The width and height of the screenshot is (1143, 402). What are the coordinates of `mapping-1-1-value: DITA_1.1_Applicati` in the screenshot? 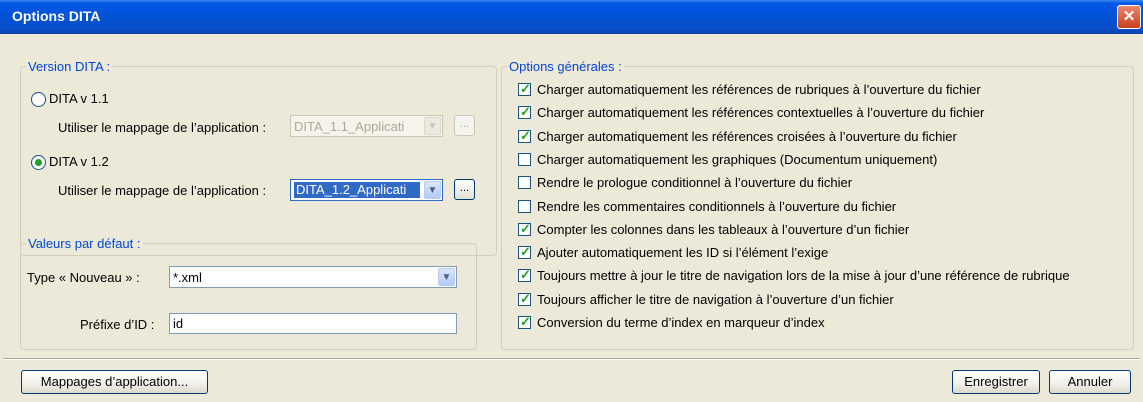 It's located at (349, 126).